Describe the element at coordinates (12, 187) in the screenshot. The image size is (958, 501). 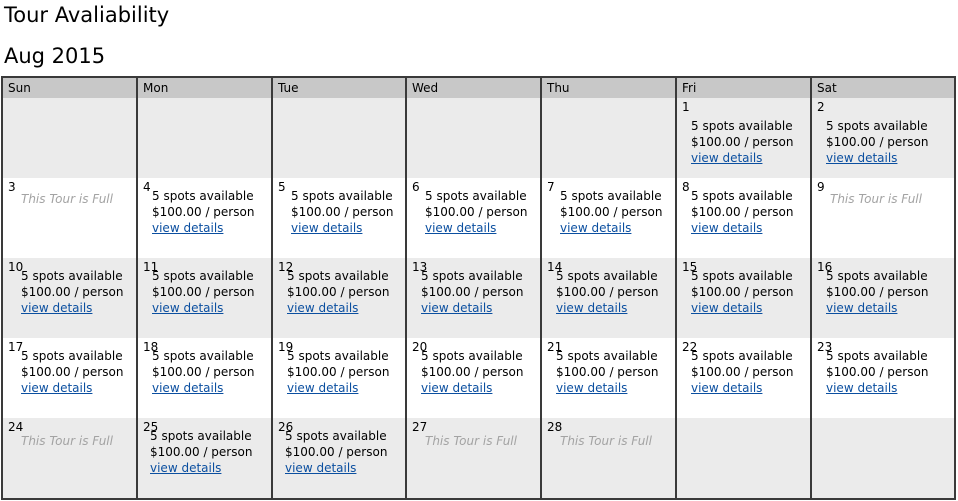
I see `day-number: 3` at that location.